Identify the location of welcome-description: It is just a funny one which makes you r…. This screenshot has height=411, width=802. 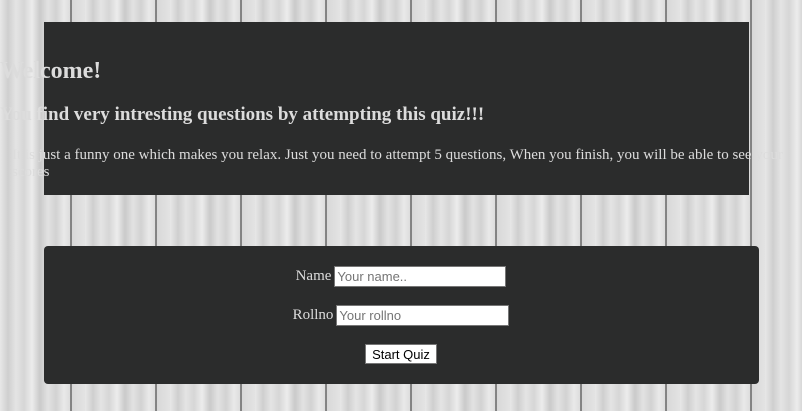
(397, 163).